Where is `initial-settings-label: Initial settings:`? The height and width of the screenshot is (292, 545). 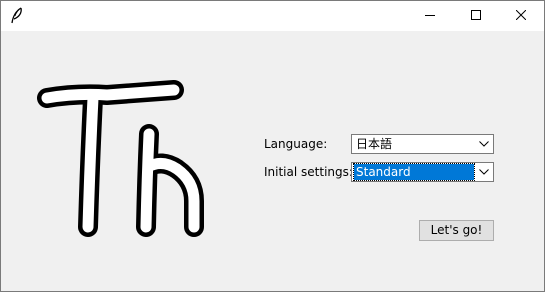
initial-settings-label: Initial settings: is located at coordinates (308, 172).